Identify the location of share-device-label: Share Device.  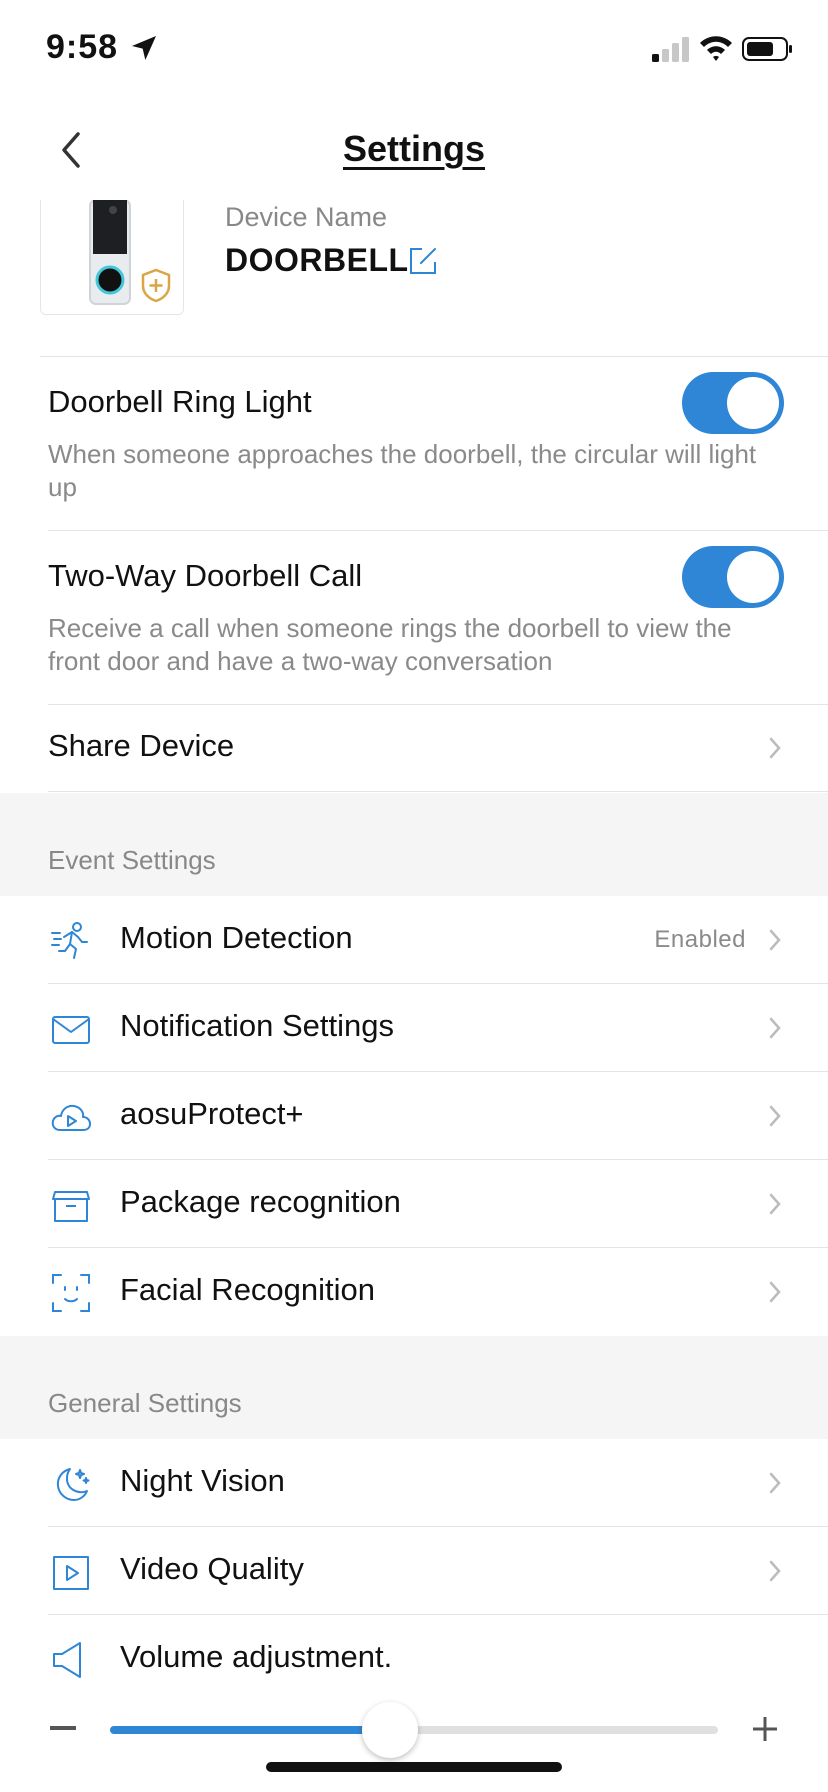
(141, 745).